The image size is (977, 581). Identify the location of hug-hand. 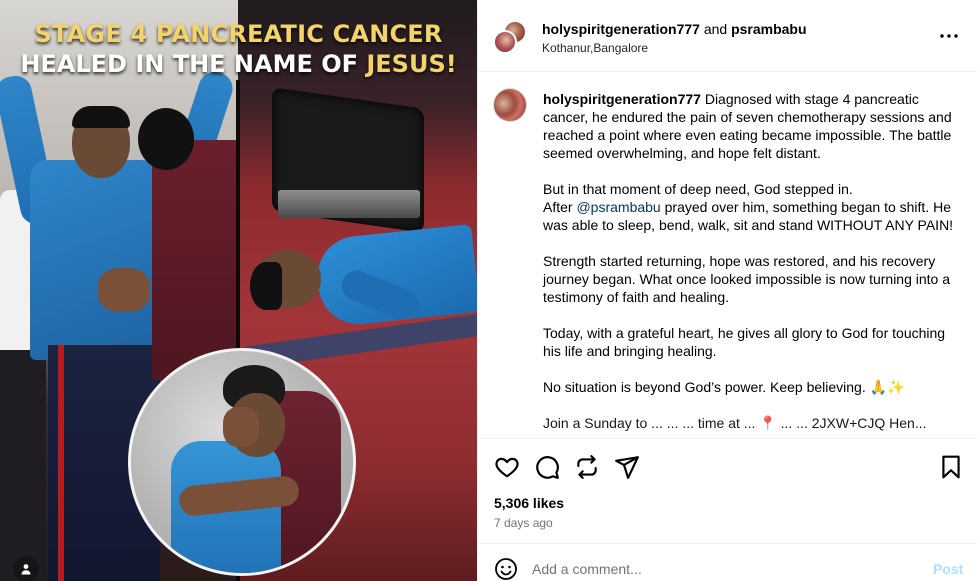
(241, 427).